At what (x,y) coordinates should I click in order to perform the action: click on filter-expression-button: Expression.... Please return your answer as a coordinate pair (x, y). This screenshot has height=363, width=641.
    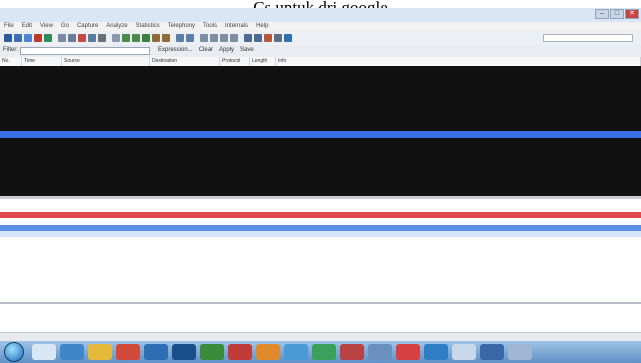
    Looking at the image, I should click on (175, 50).